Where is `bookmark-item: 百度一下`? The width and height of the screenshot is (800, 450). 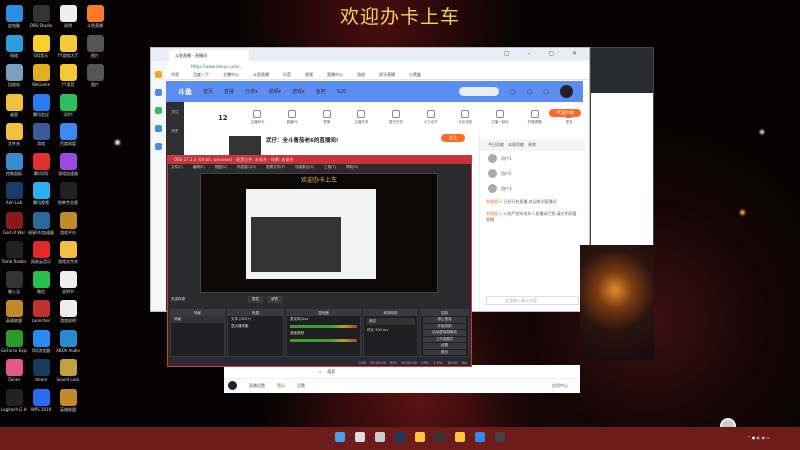 bookmark-item: 百度一下 is located at coordinates (201, 75).